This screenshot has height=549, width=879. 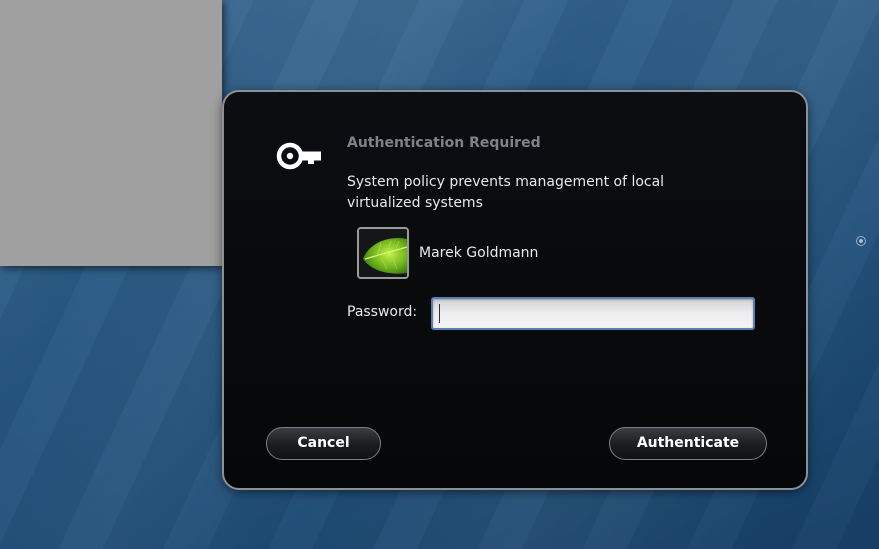 What do you see at coordinates (444, 143) in the screenshot?
I see `dialog-title: Authentication Required` at bounding box center [444, 143].